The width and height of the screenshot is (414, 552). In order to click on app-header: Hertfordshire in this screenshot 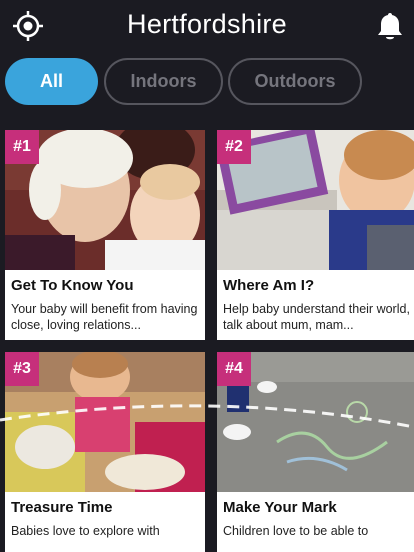, I will do `click(207, 26)`.